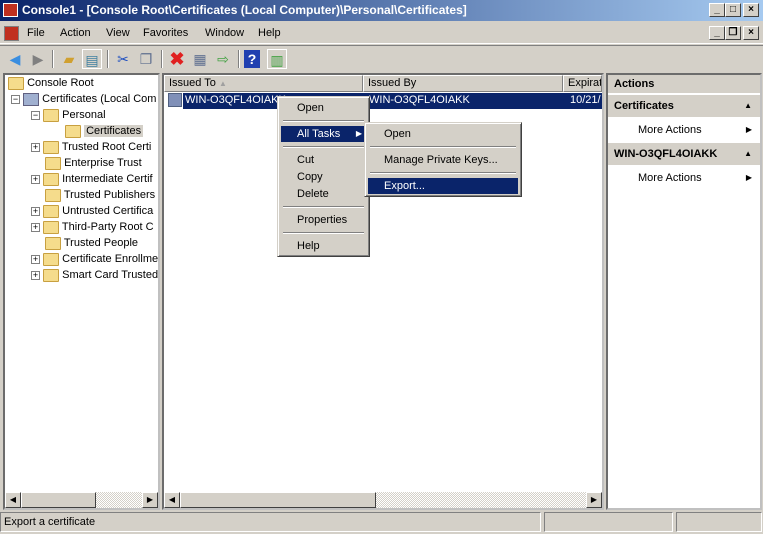 Image resolution: width=763 pixels, height=534 pixels. I want to click on mdi-restore-button: ❐, so click(733, 33).